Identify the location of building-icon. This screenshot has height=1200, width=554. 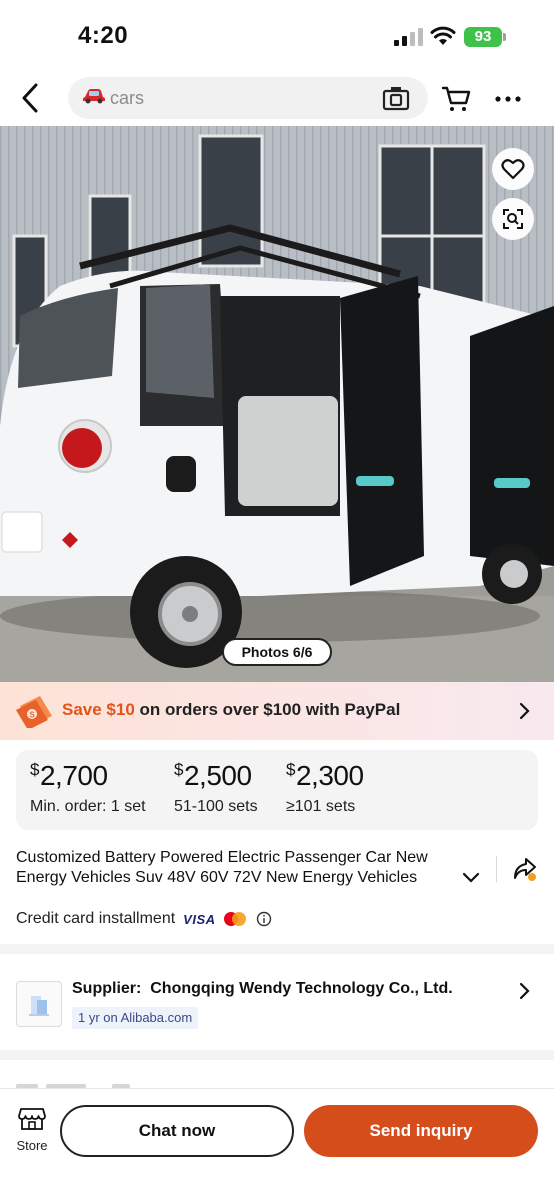
(39, 1006).